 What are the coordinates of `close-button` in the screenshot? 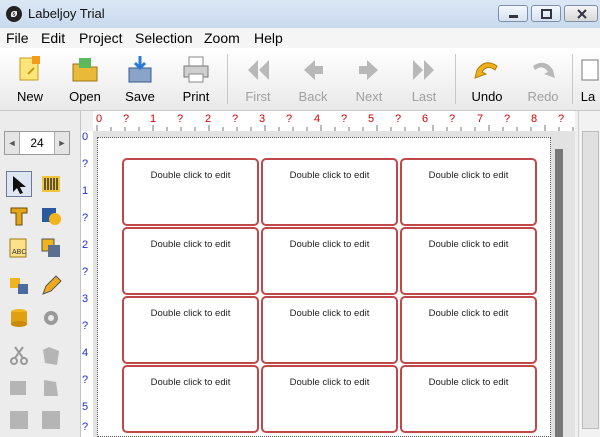 It's located at (581, 13).